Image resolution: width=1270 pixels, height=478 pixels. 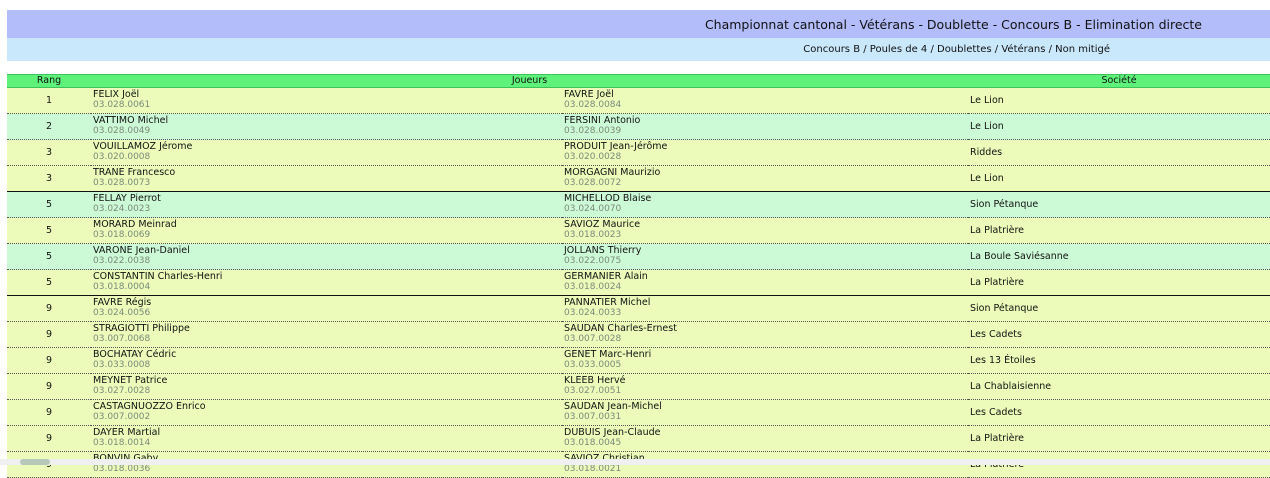 I want to click on player-two-cell: FAVRE Joël 03.028.0084, so click(x=765, y=100).